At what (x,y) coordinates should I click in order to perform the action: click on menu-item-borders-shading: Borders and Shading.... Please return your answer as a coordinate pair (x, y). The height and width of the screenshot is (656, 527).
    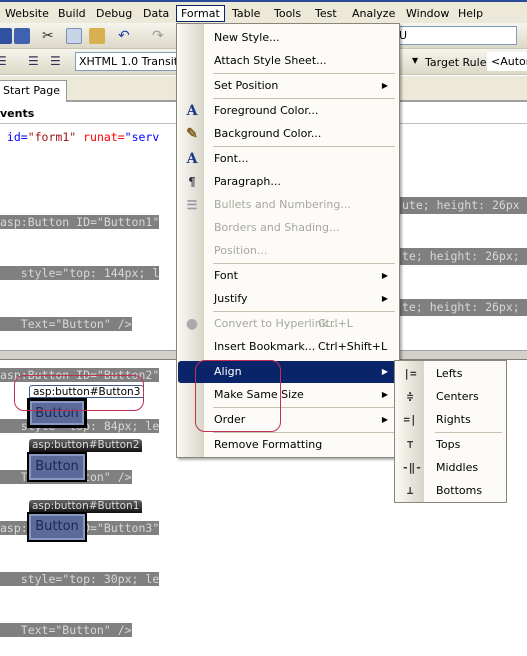
    Looking at the image, I should click on (288, 228).